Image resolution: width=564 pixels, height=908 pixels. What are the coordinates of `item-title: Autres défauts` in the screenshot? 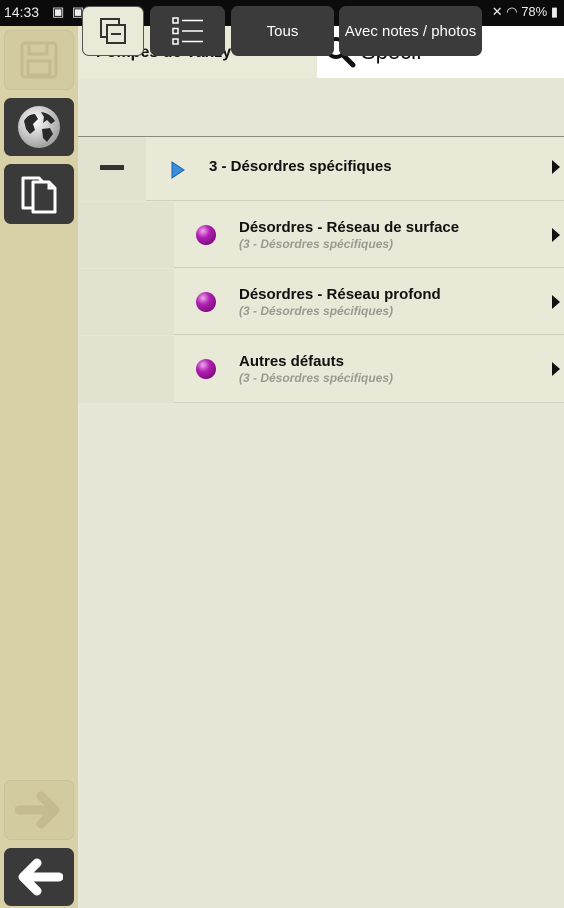 It's located at (292, 361).